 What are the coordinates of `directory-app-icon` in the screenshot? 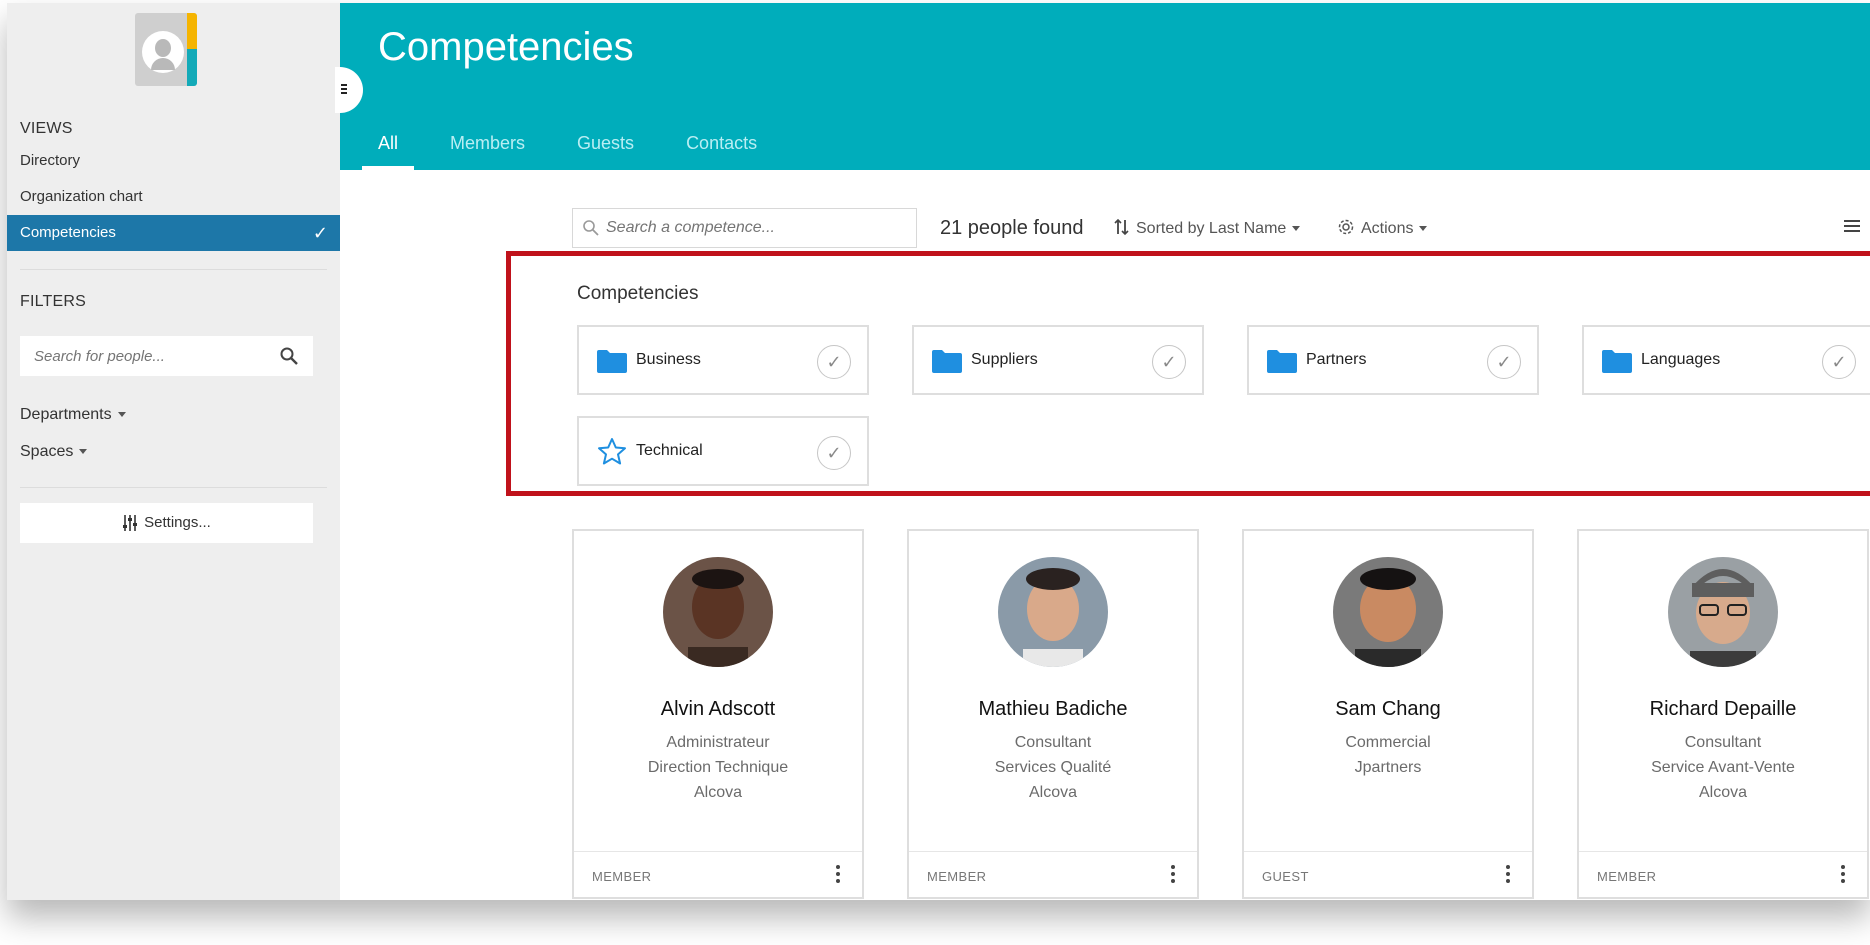 It's located at (166, 49).